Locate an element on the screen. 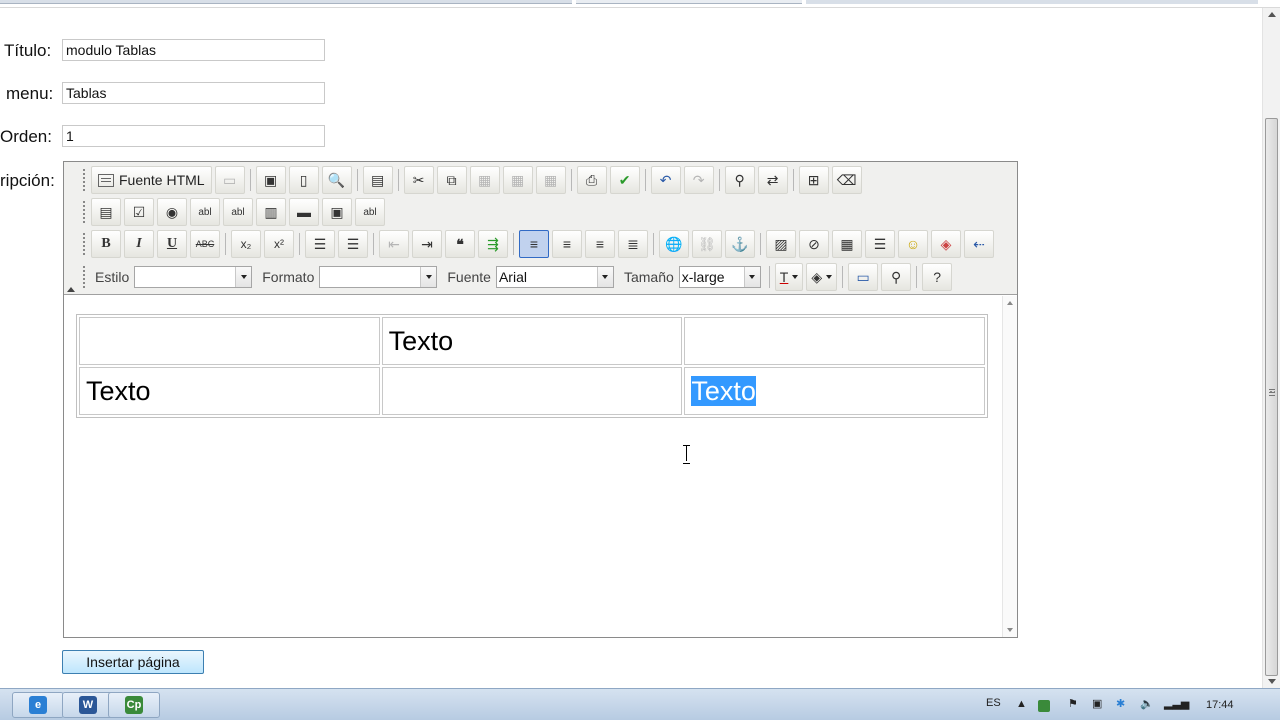  titulo-field is located at coordinates (193, 50).